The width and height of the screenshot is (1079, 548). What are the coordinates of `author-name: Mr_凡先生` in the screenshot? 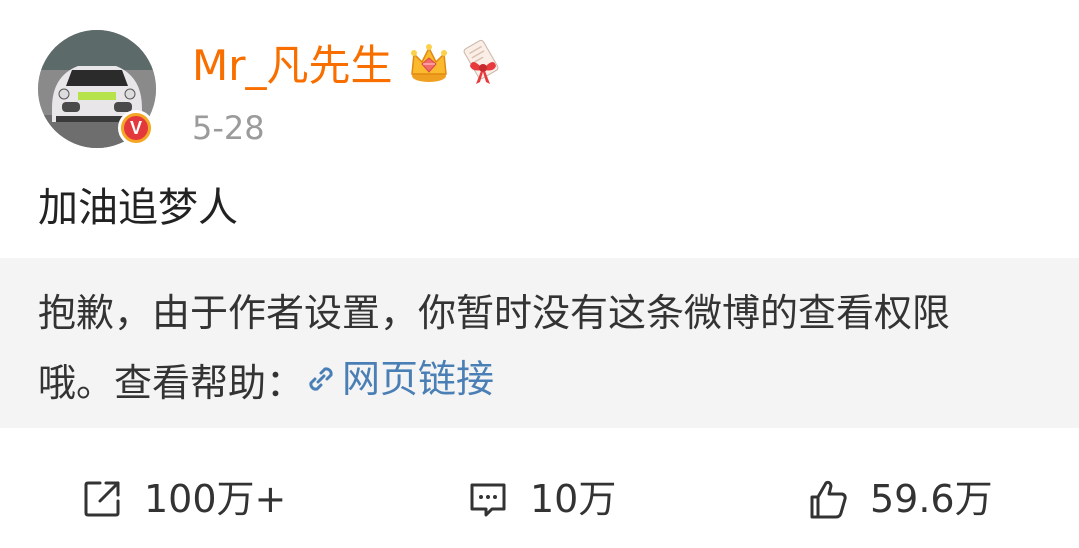 It's located at (292, 66).